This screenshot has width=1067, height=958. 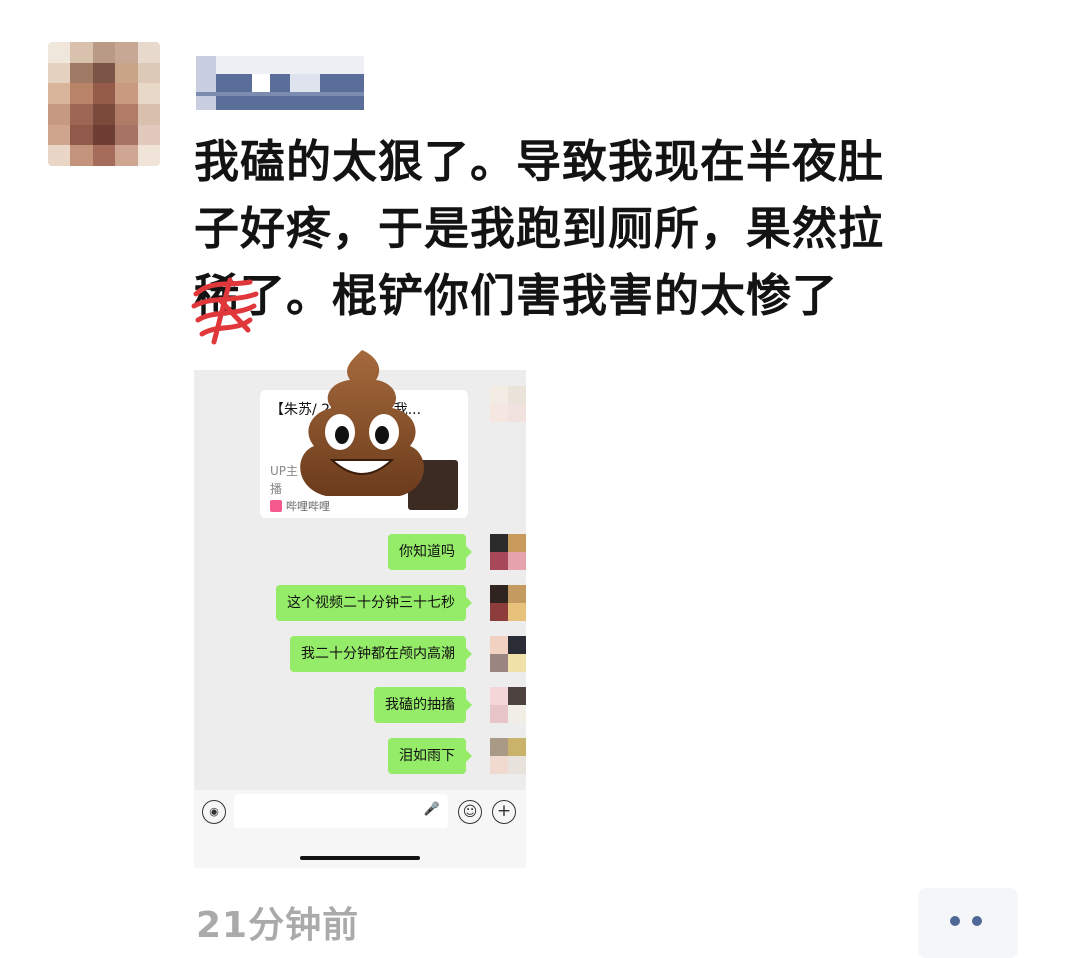 I want to click on red-scribble, so click(x=225, y=311).